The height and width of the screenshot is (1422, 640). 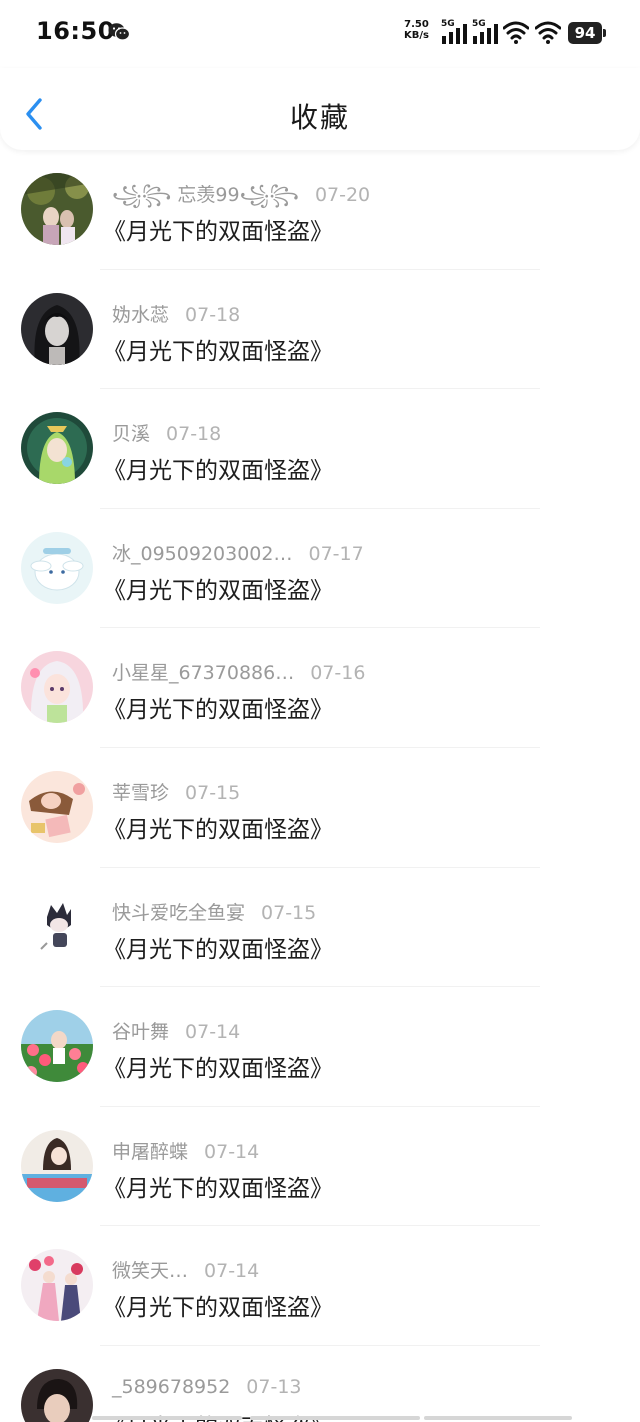 What do you see at coordinates (131, 434) in the screenshot?
I see `username: 贝溪` at bounding box center [131, 434].